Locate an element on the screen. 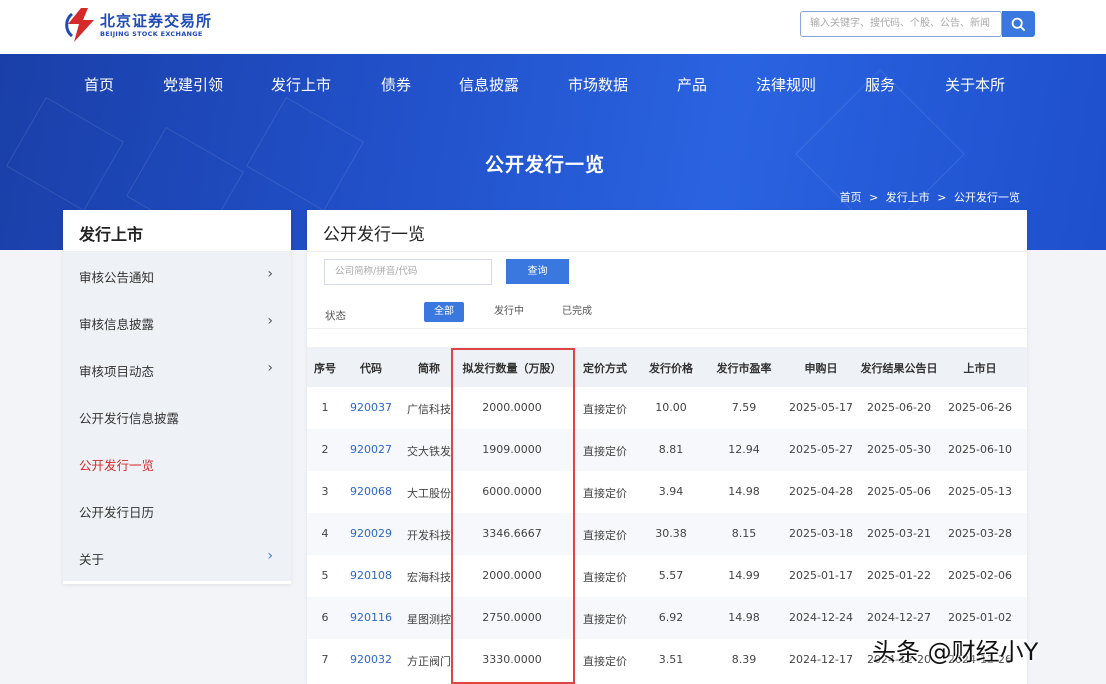 The image size is (1106, 684). company-search-input: 公司简称/拼音/代码 is located at coordinates (408, 272).